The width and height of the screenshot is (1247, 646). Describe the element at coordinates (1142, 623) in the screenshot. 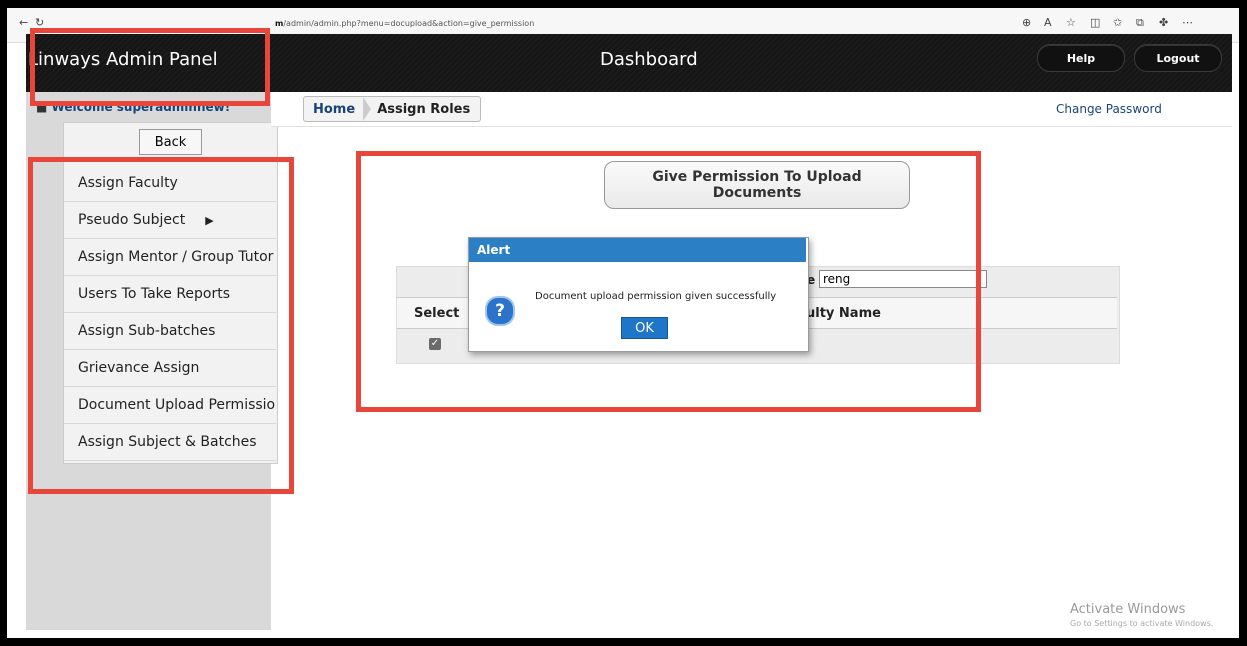

I see `activation-watermark-subtitle: Go to Settings to activate Windows.` at that location.